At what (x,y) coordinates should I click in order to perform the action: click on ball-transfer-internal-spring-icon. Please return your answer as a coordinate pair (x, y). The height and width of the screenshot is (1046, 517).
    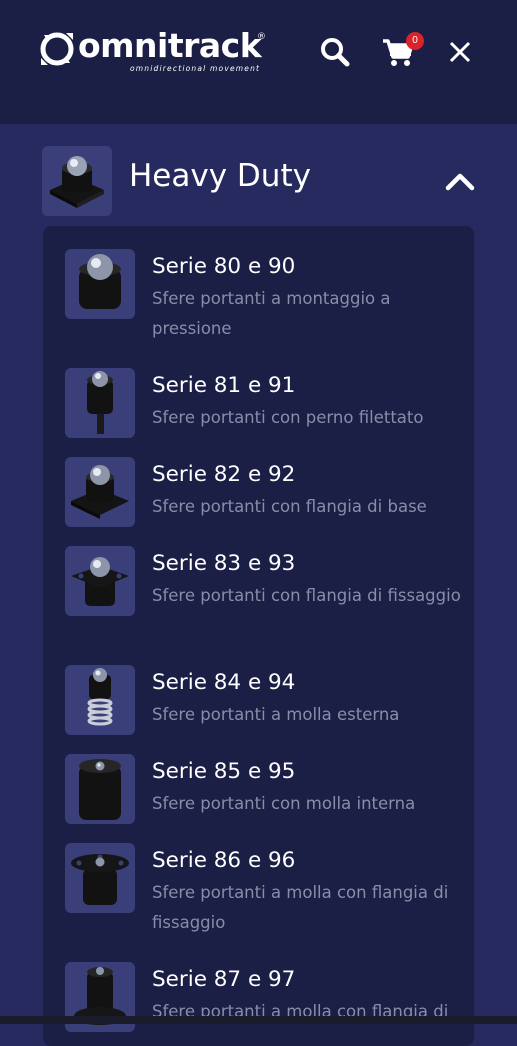
    Looking at the image, I should click on (100, 789).